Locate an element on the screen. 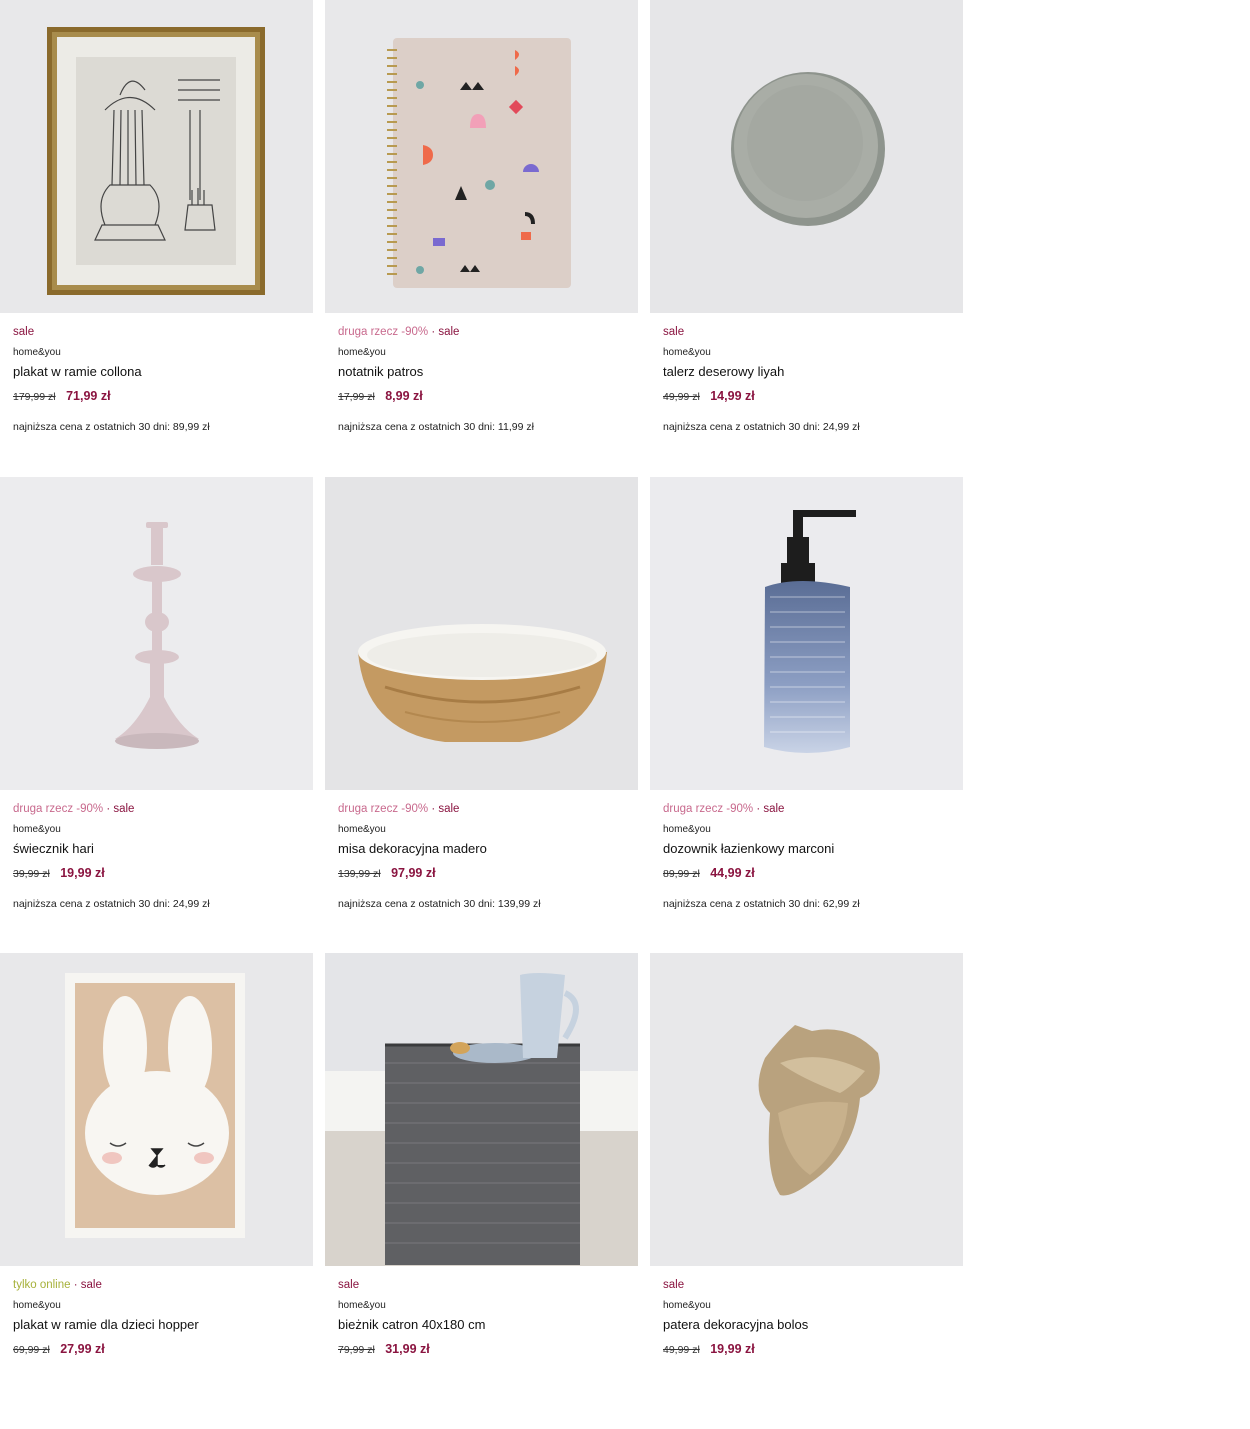 Image resolution: width=1250 pixels, height=1429 pixels. old-price: 69,99 zł is located at coordinates (31, 1350).